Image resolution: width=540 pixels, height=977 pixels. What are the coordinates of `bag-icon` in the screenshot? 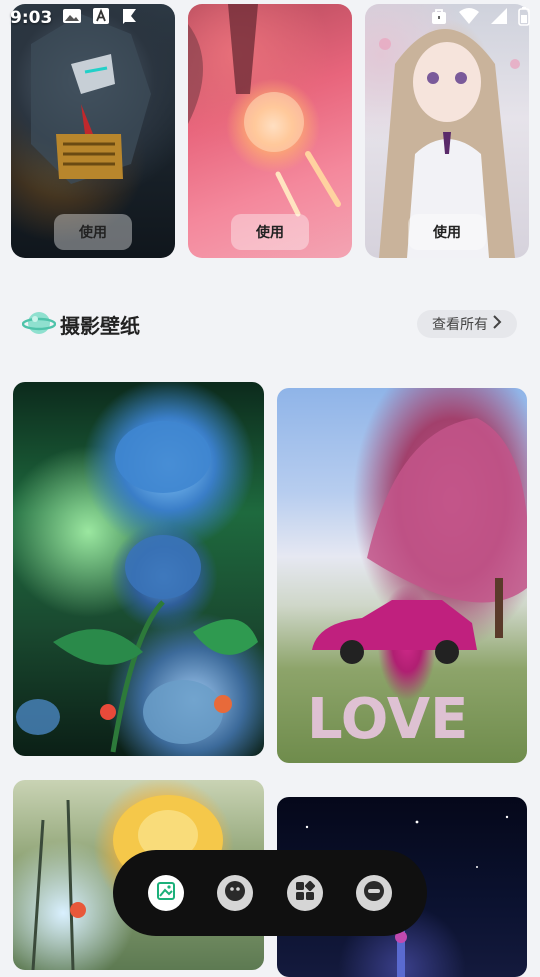 It's located at (439, 18).